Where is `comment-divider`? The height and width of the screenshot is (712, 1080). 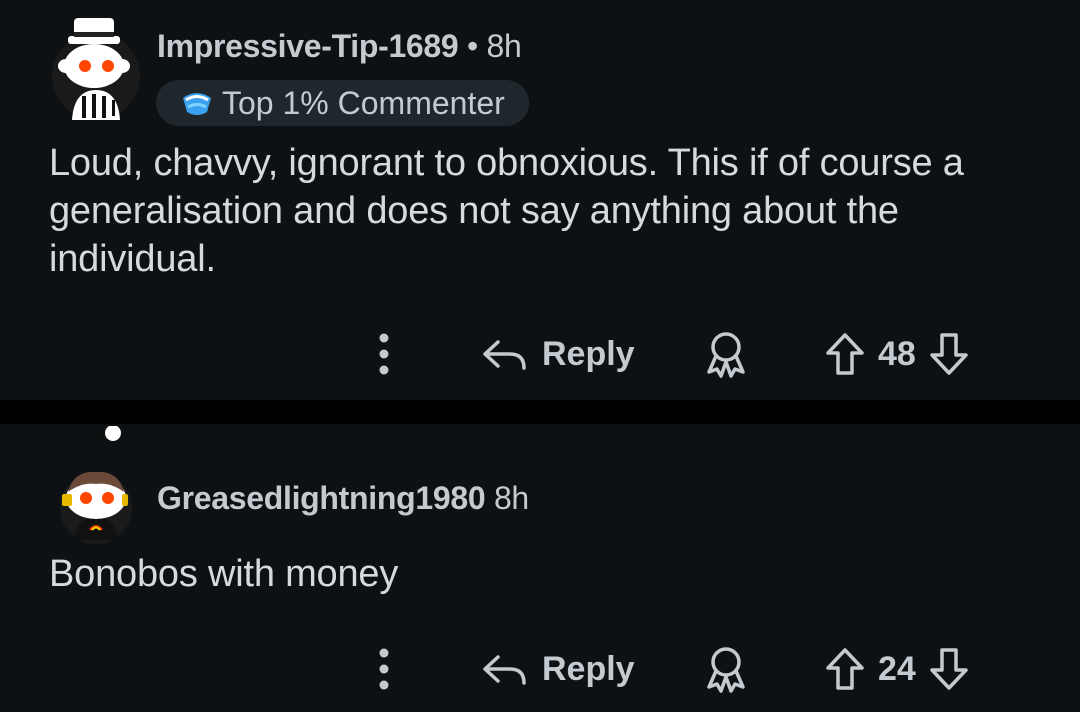
comment-divider is located at coordinates (540, 412).